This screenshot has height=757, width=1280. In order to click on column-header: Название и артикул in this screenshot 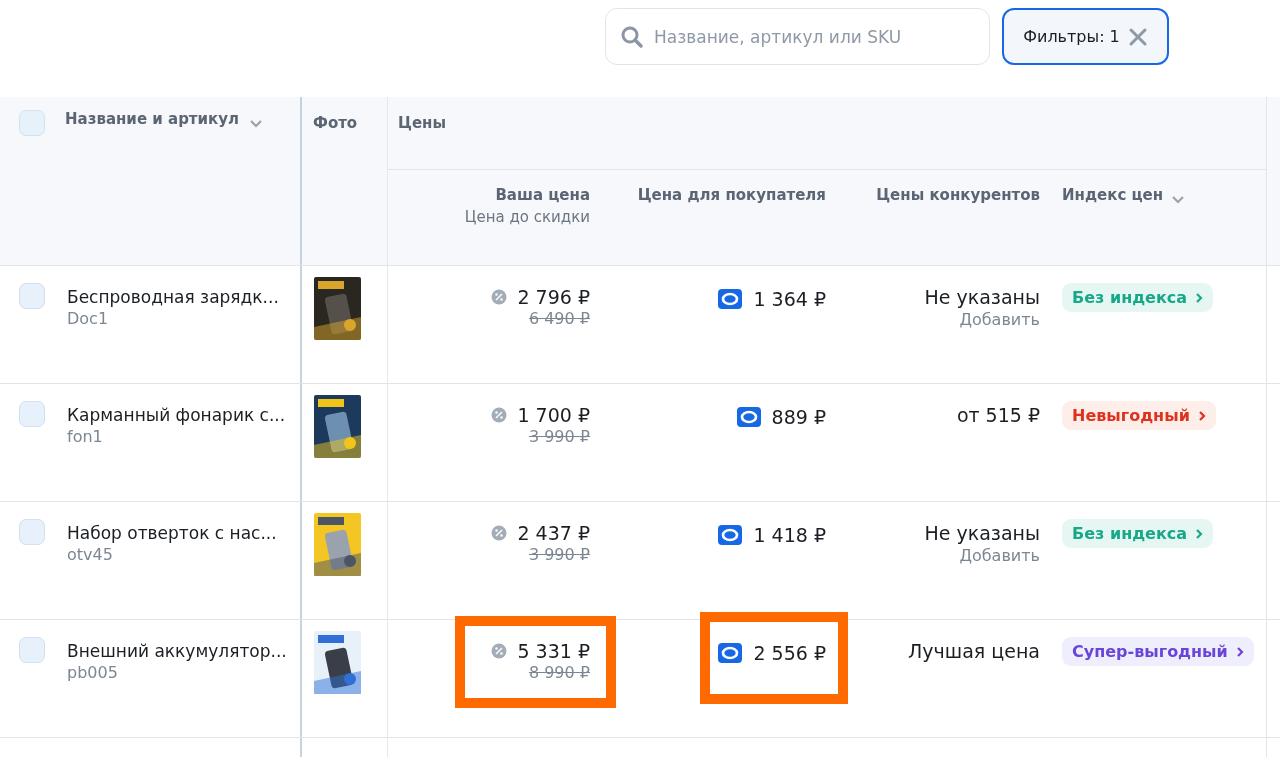, I will do `click(152, 119)`.